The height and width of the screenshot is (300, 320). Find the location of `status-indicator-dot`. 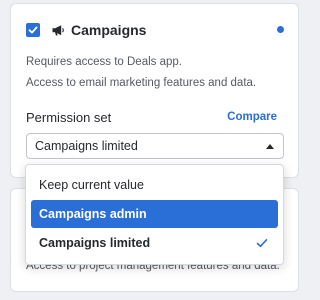

status-indicator-dot is located at coordinates (280, 29).